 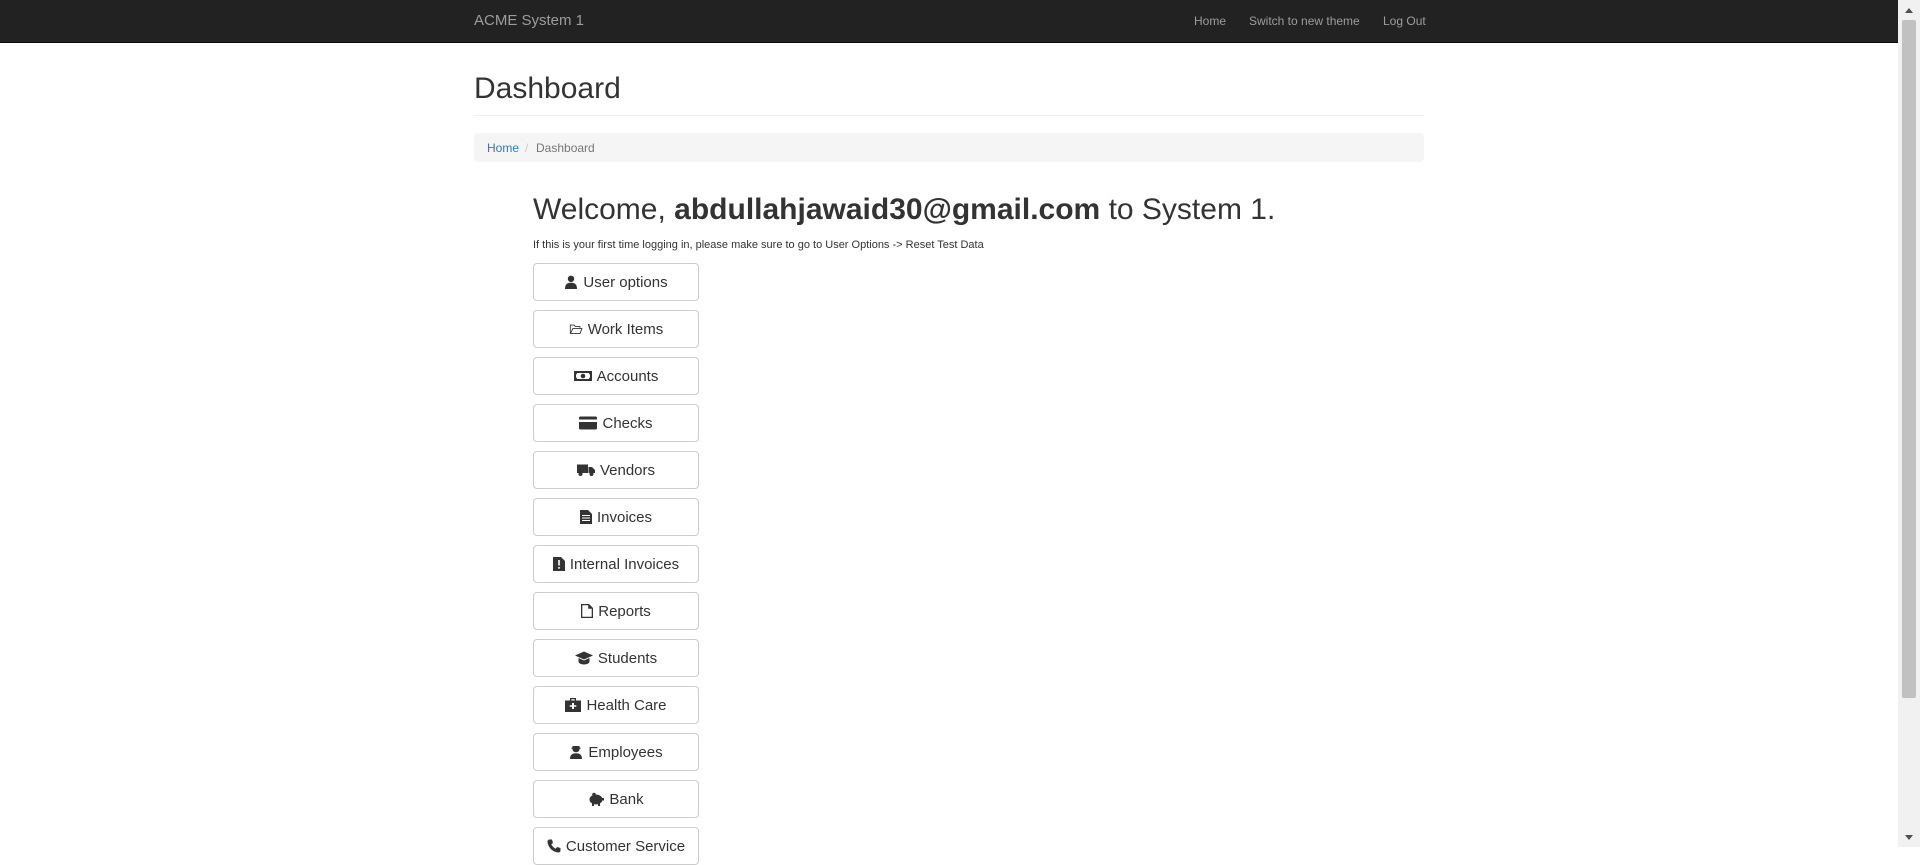 I want to click on title-divider, so click(x=949, y=115).